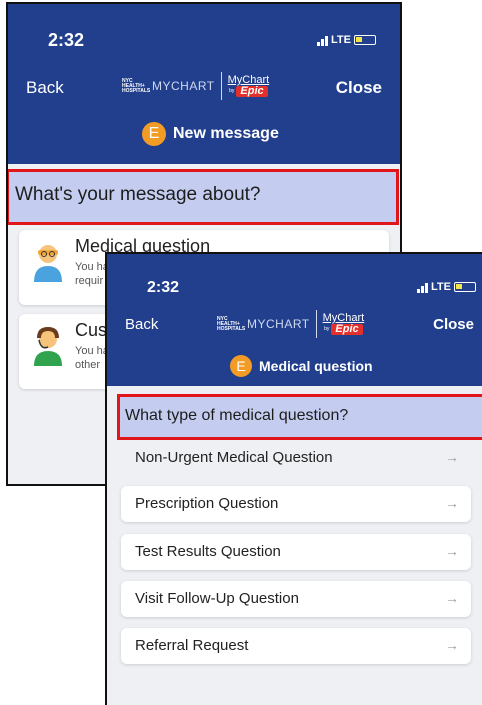 The height and width of the screenshot is (705, 482). Describe the element at coordinates (296, 504) in the screenshot. I see `option-prescription-question: Prescription Question →` at that location.